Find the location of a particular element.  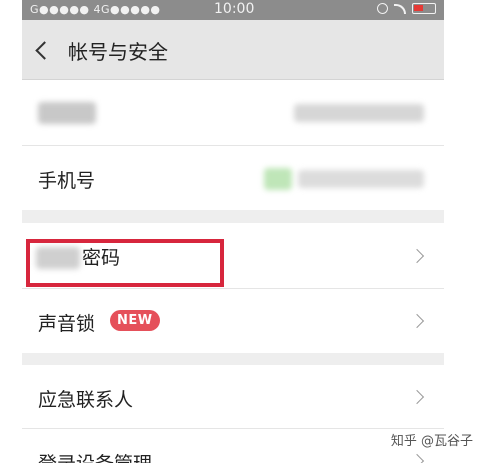

watermark: 知乎 @瓦谷子 is located at coordinates (431, 439).